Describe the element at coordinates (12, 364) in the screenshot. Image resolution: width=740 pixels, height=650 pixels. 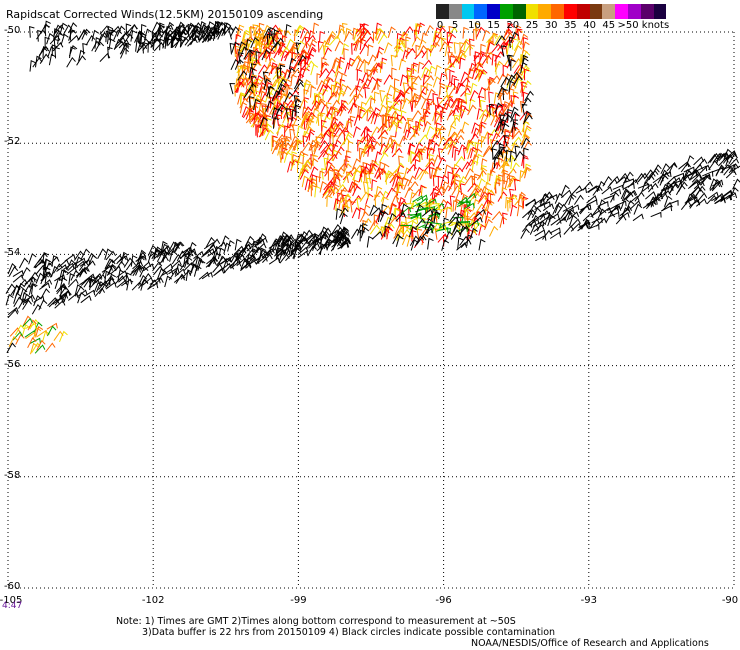
I see `latitude-label: -56` at that location.